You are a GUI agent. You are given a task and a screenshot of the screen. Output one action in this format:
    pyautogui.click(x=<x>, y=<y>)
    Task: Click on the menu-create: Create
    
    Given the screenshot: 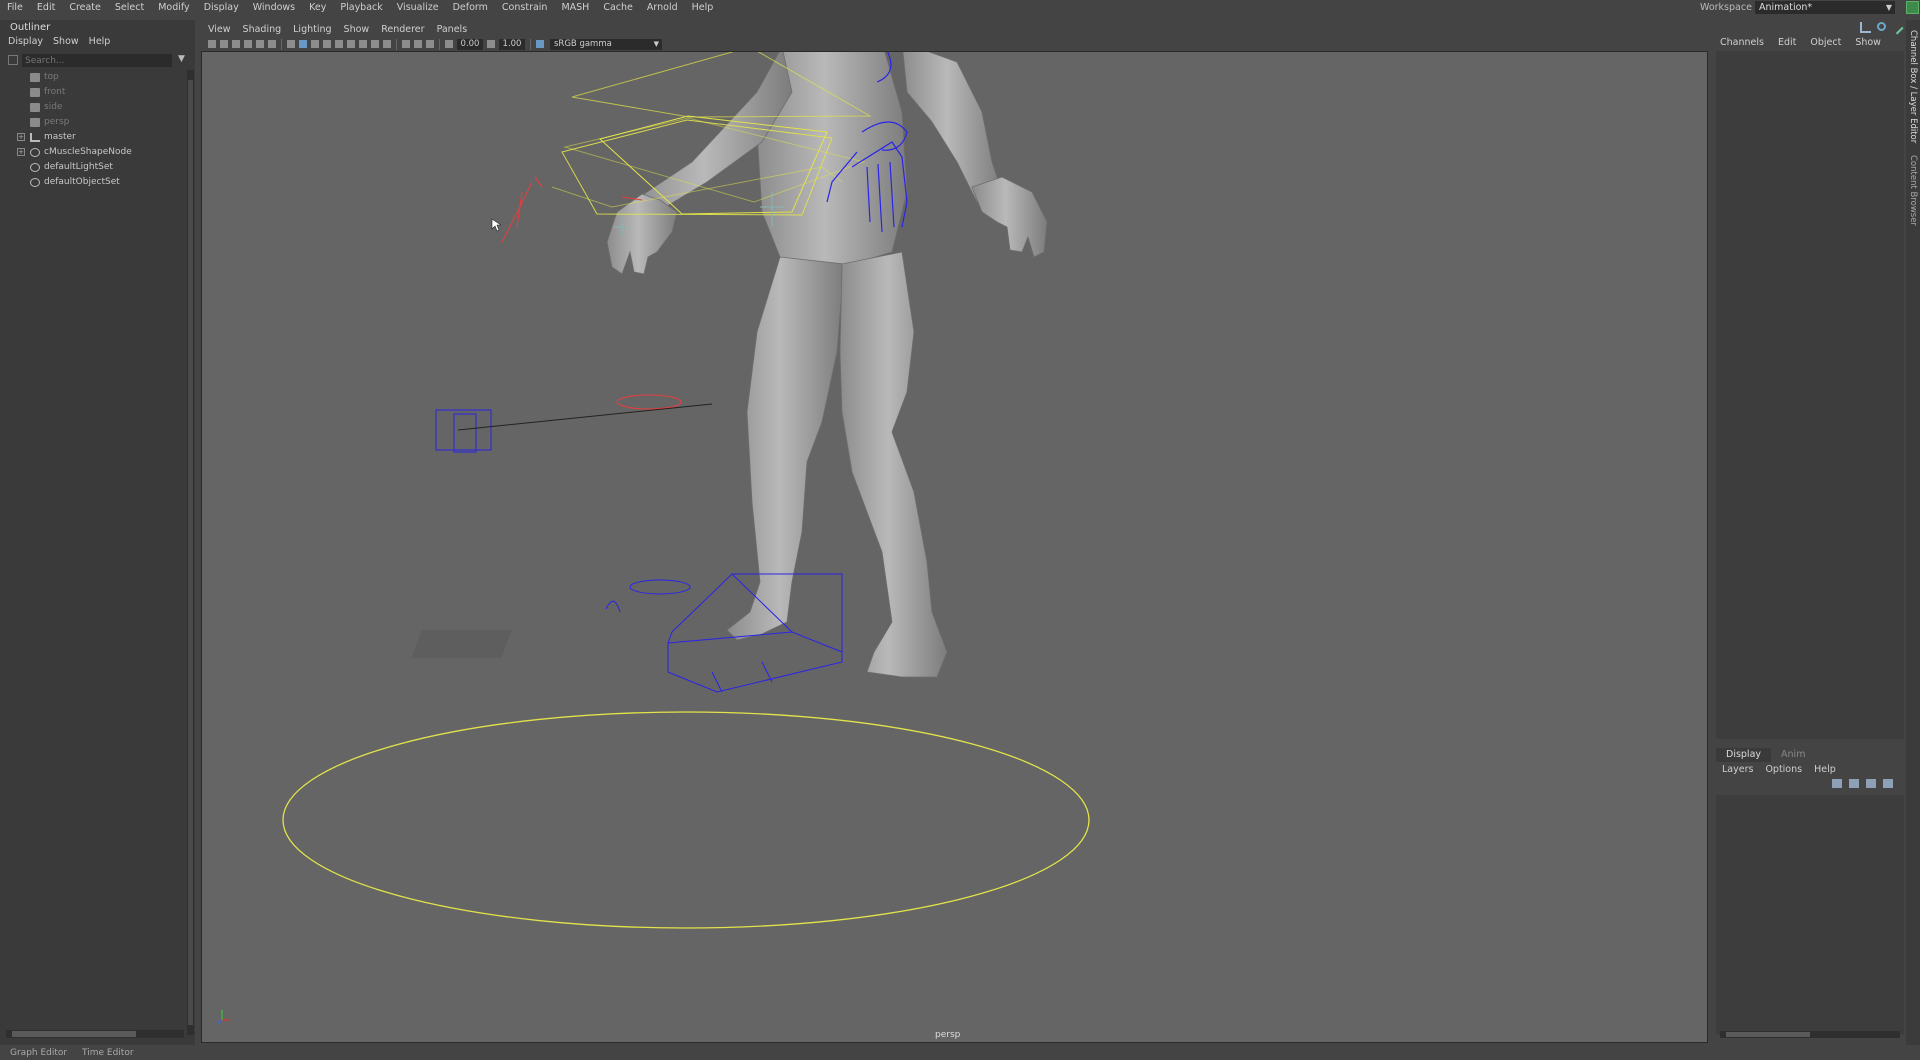 What is the action you would take?
    pyautogui.click(x=85, y=7)
    